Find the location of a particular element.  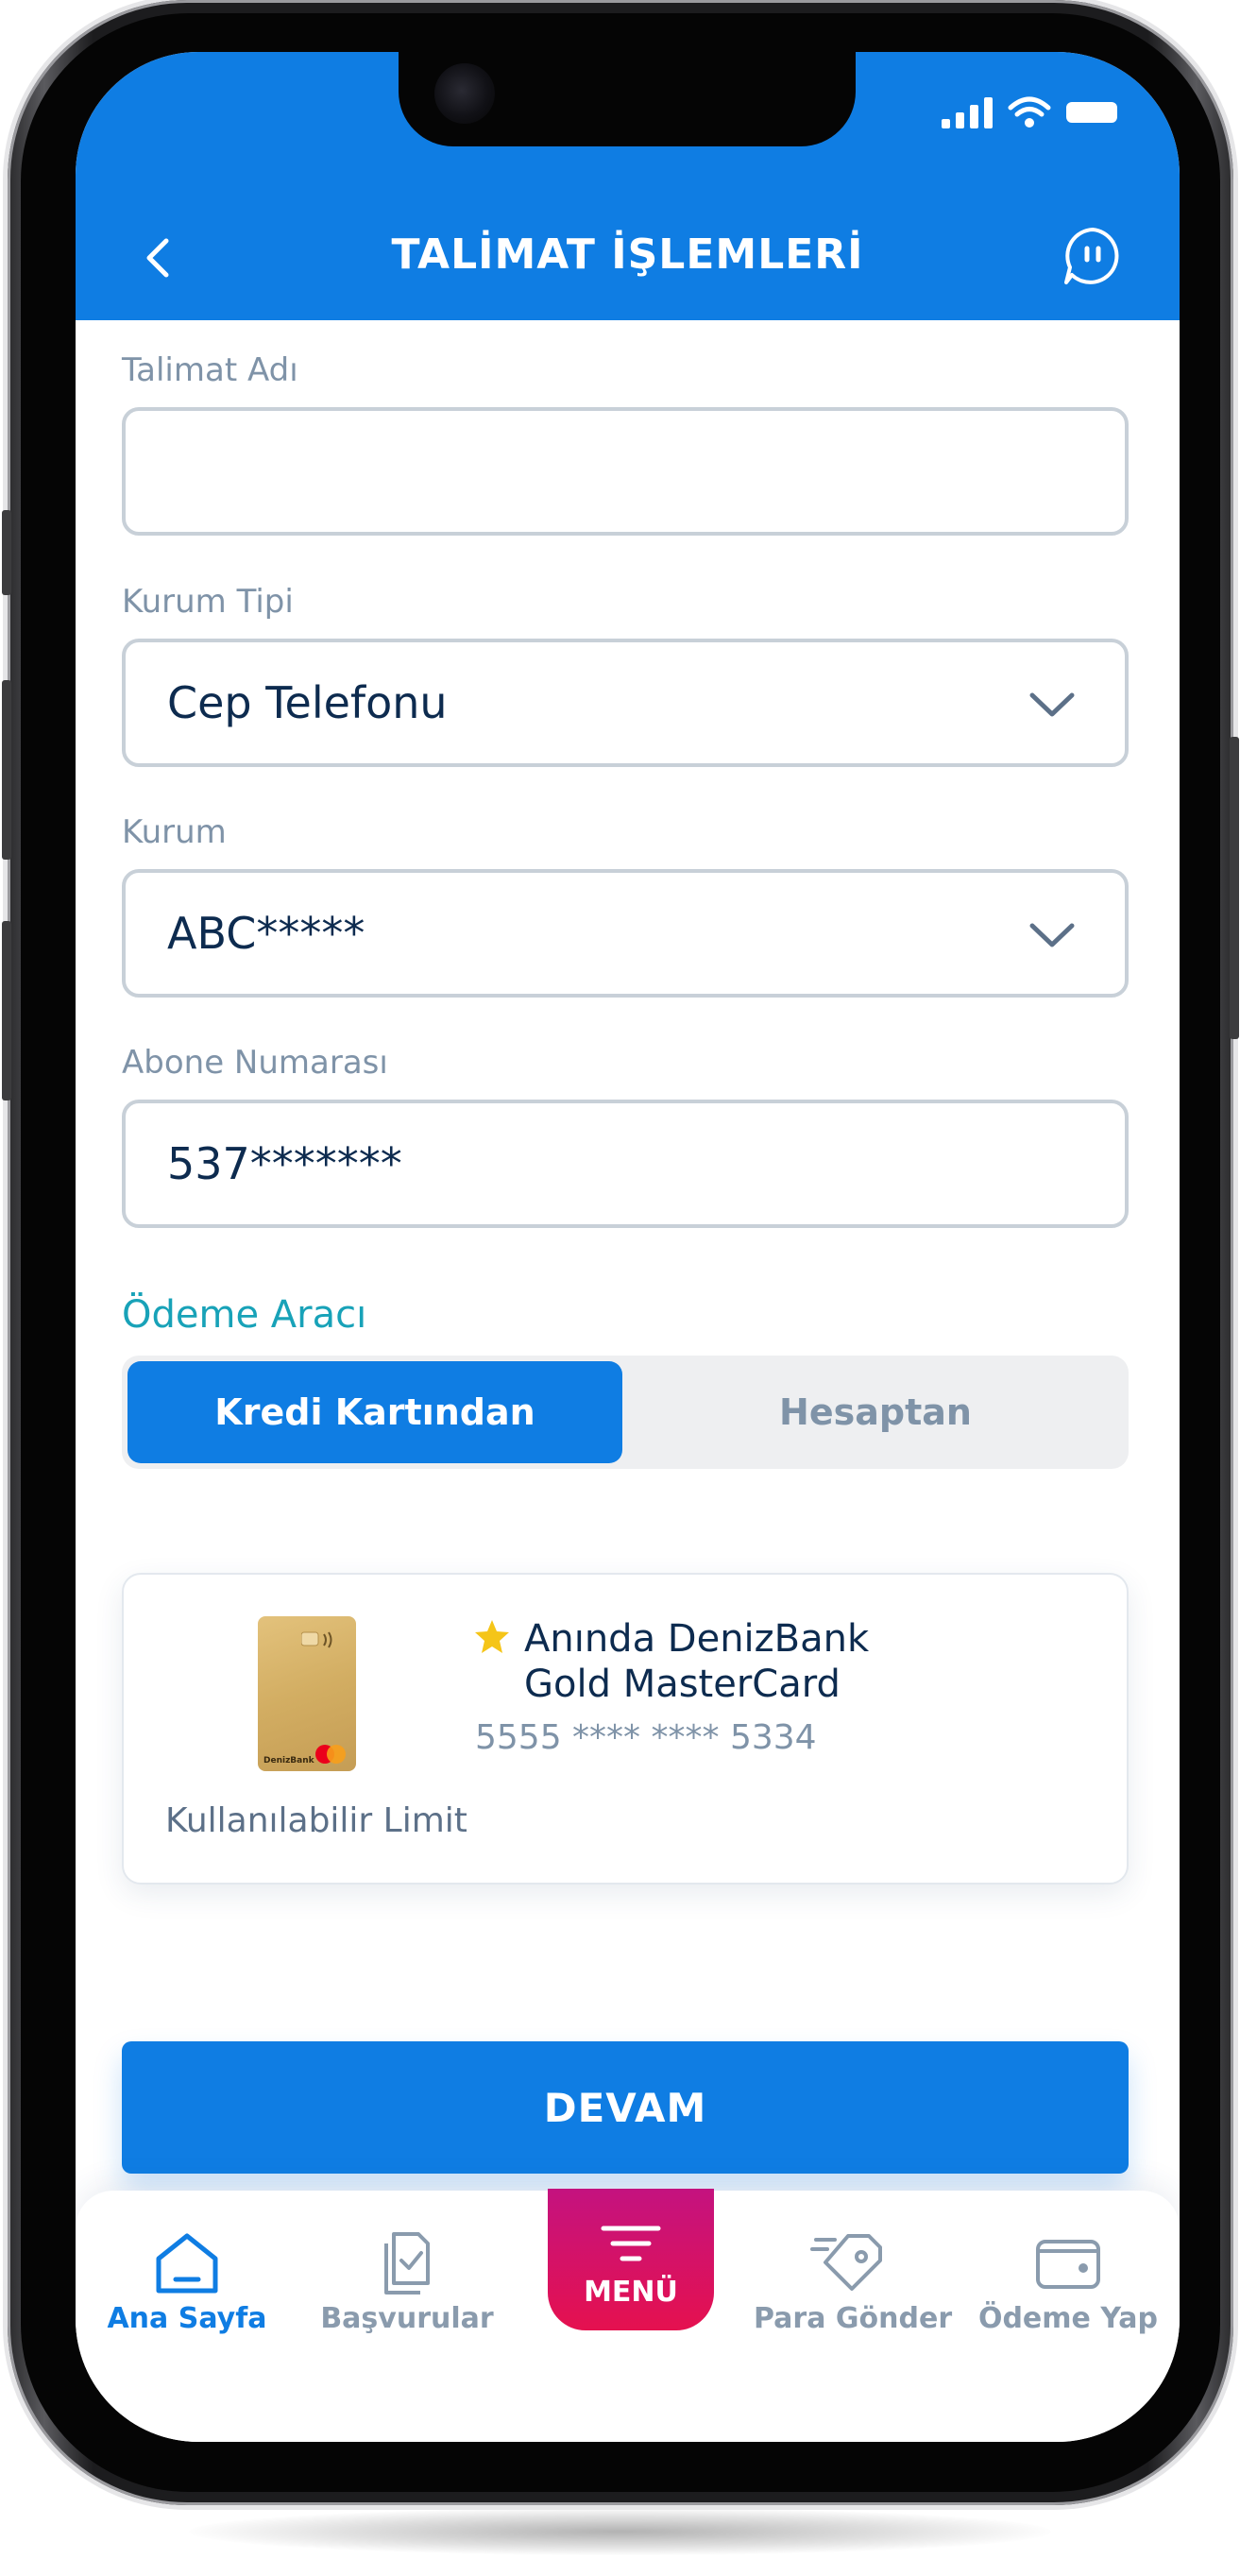

card-name: Anında DenizBank Gold MasterCard is located at coordinates (696, 1662).